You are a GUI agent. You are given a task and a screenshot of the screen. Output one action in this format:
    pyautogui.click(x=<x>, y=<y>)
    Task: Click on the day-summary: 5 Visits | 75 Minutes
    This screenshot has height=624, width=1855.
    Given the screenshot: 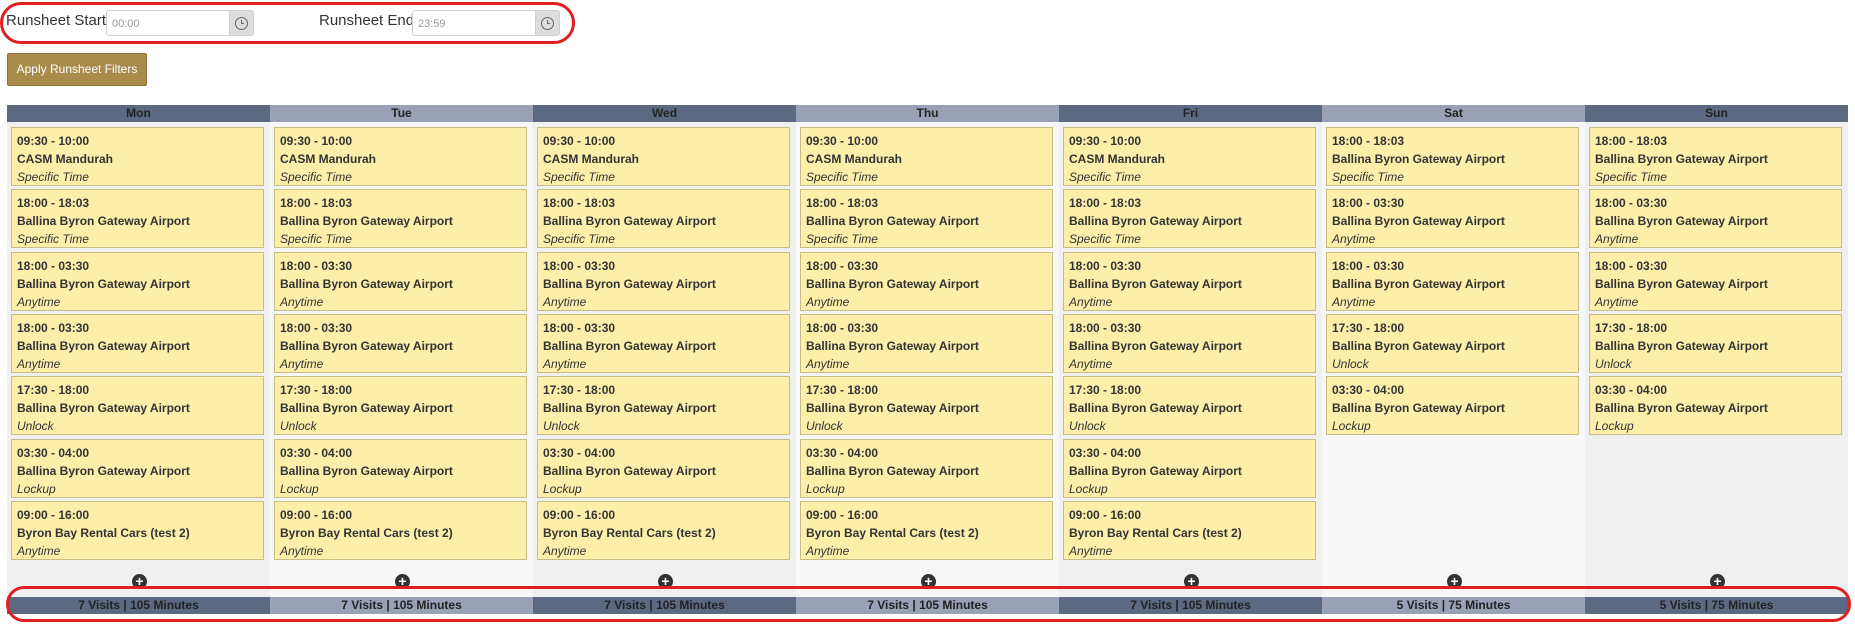 What is the action you would take?
    pyautogui.click(x=1453, y=605)
    